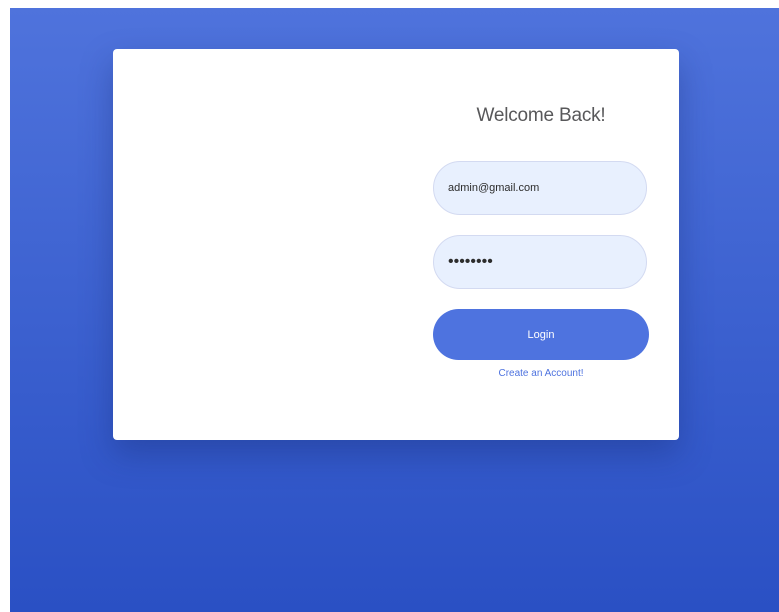 The width and height of the screenshot is (779, 612). Describe the element at coordinates (541, 115) in the screenshot. I see `page-title: Welcome Back!` at that location.